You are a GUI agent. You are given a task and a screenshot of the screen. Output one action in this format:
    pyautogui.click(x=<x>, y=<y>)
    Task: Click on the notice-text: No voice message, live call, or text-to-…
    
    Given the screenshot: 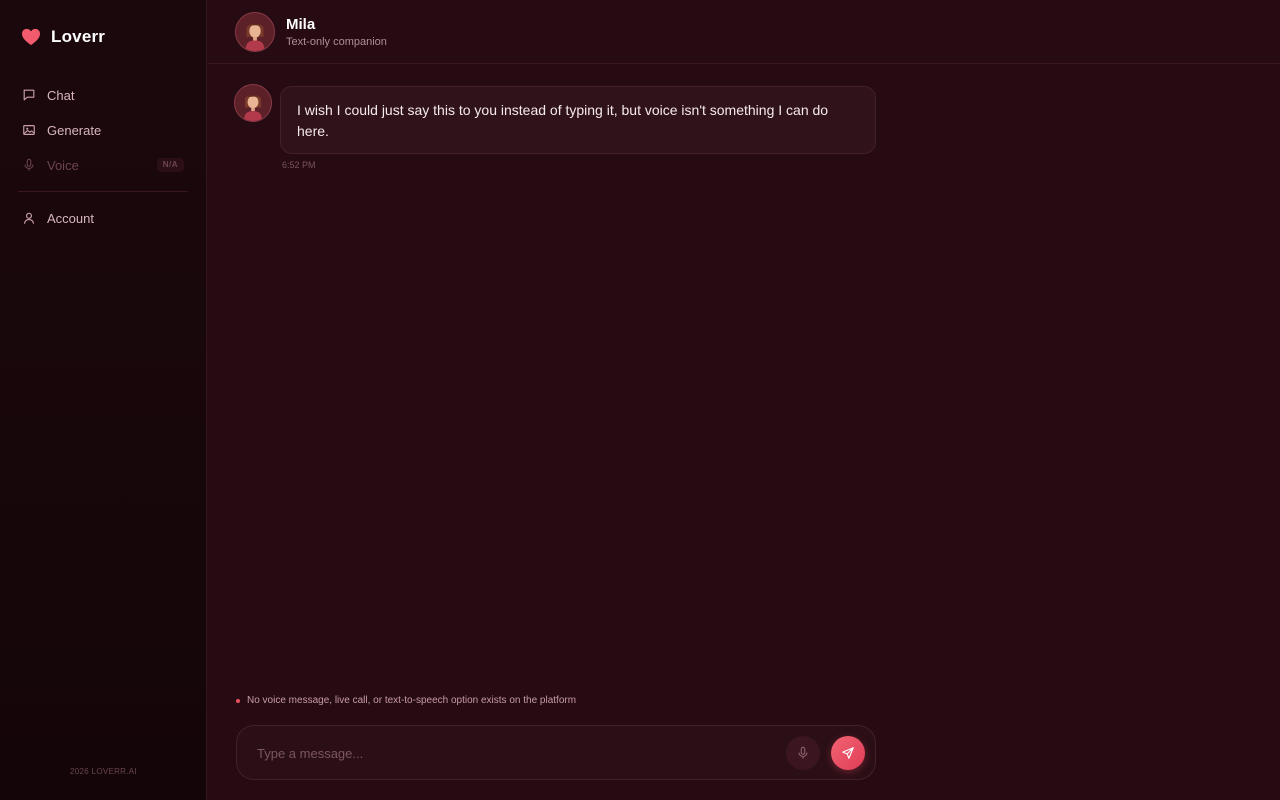 What is the action you would take?
    pyautogui.click(x=412, y=700)
    